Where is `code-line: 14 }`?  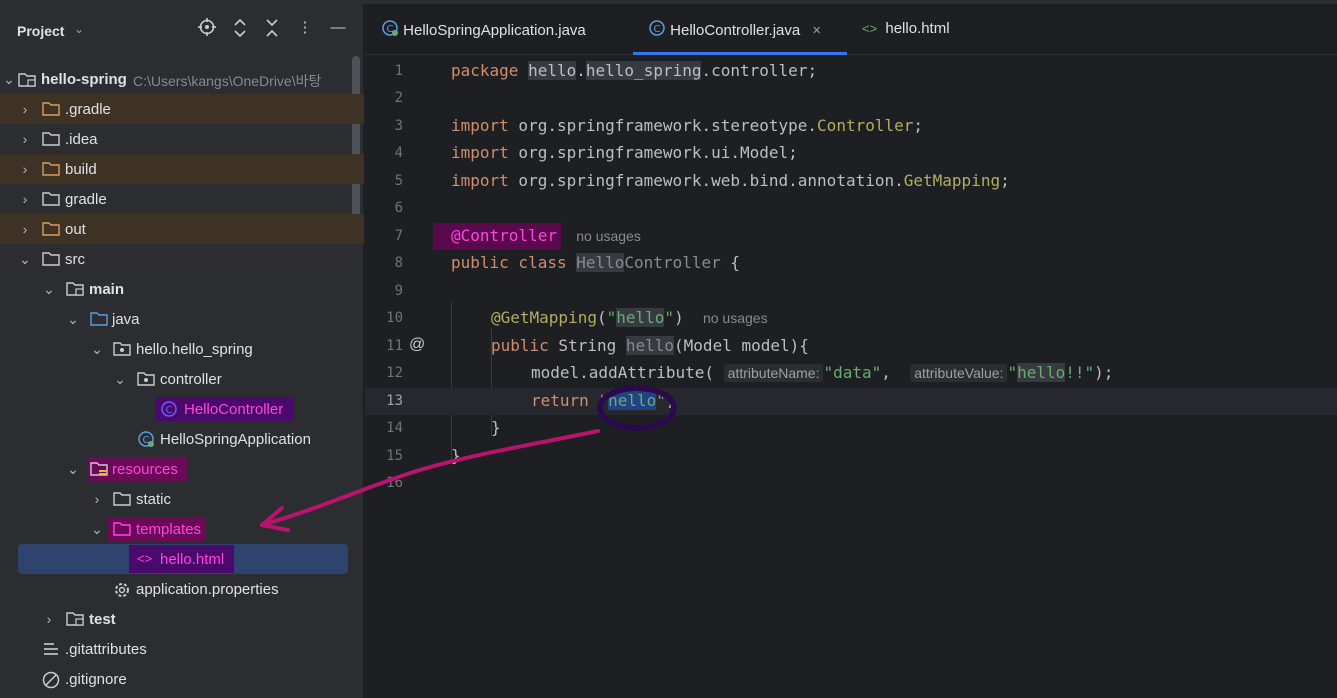
code-line: 14 } is located at coordinates (851, 428).